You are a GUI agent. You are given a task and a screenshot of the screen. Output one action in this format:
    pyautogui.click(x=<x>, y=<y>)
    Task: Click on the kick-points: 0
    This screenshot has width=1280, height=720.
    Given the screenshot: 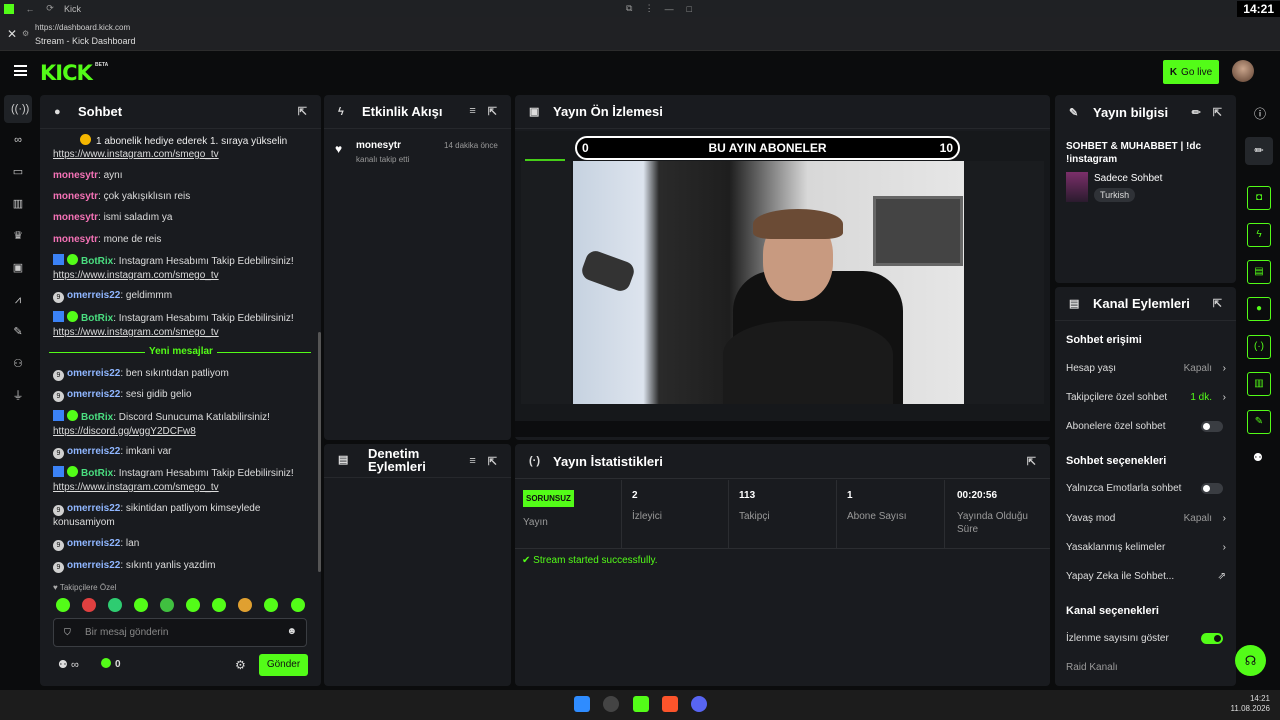 What is the action you would take?
    pyautogui.click(x=111, y=664)
    